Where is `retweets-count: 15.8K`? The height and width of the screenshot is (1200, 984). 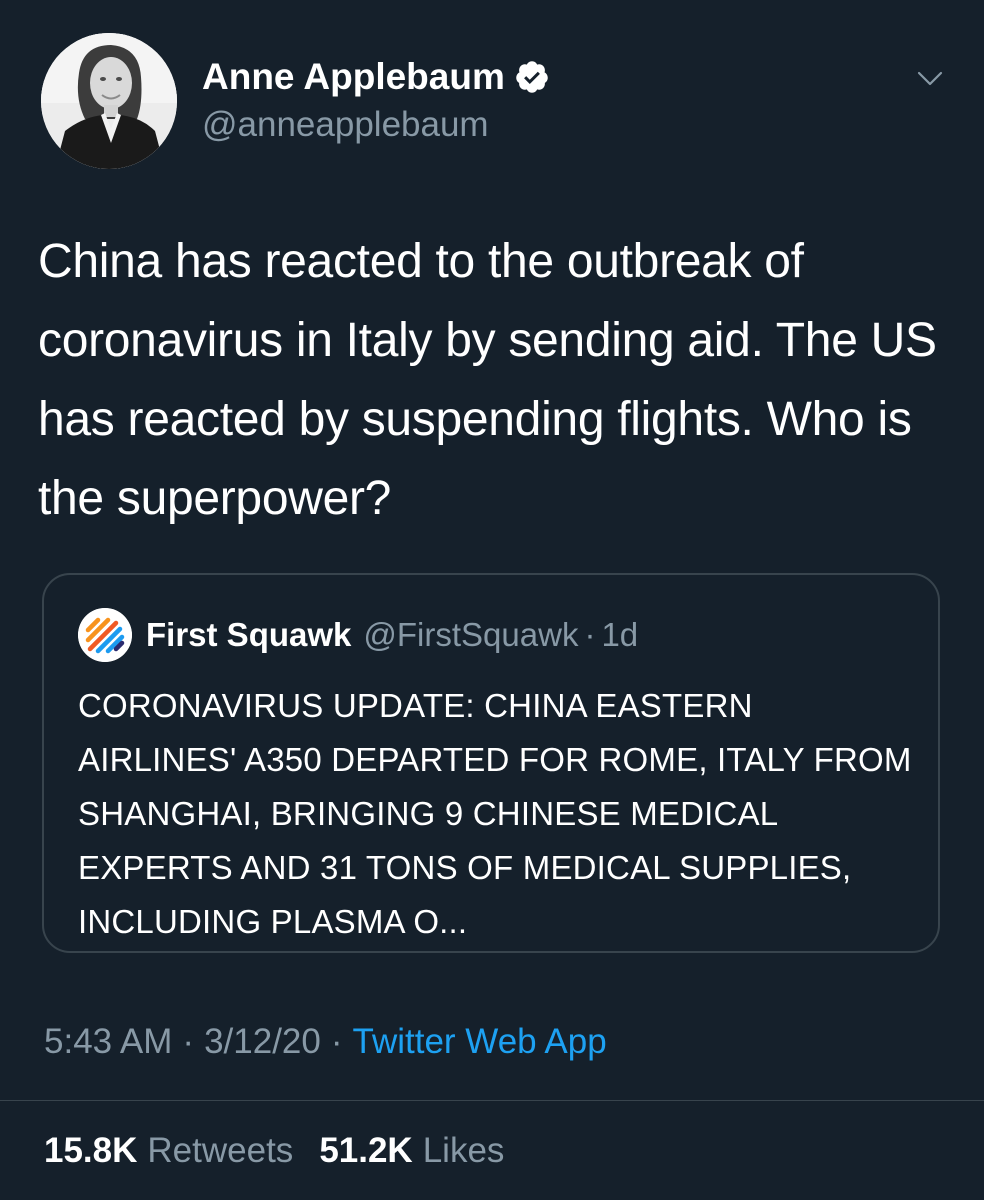 retweets-count: 15.8K is located at coordinates (91, 1150).